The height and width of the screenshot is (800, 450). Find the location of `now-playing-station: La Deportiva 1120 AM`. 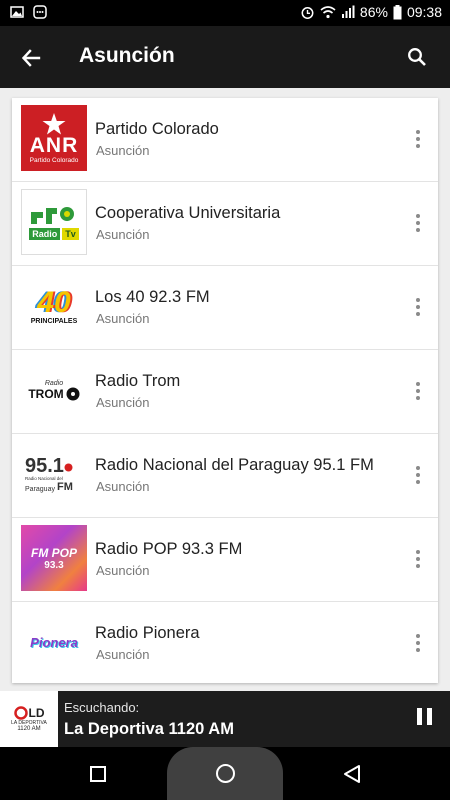

now-playing-station: La Deportiva 1120 AM is located at coordinates (149, 729).